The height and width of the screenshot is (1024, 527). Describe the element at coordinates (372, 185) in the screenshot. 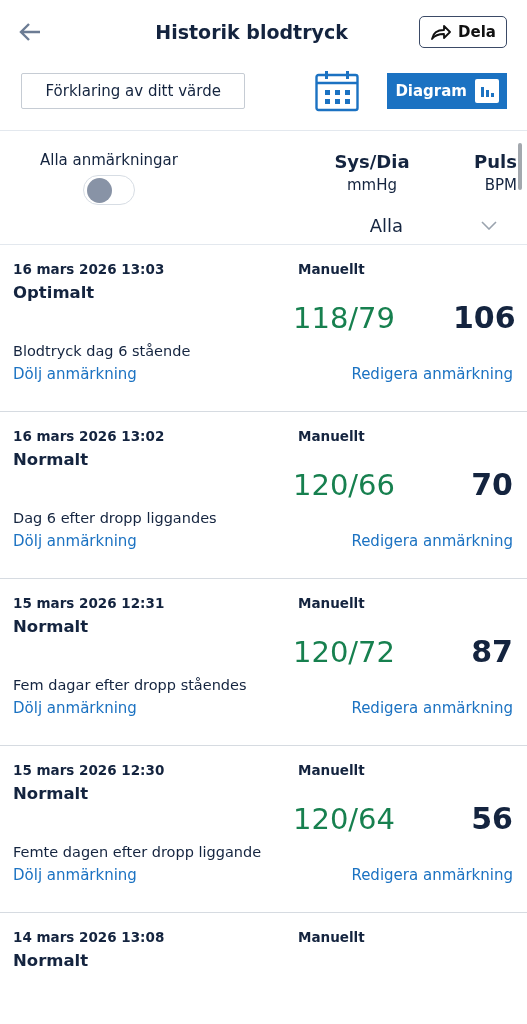

I see `column-unit: mmHg` at that location.